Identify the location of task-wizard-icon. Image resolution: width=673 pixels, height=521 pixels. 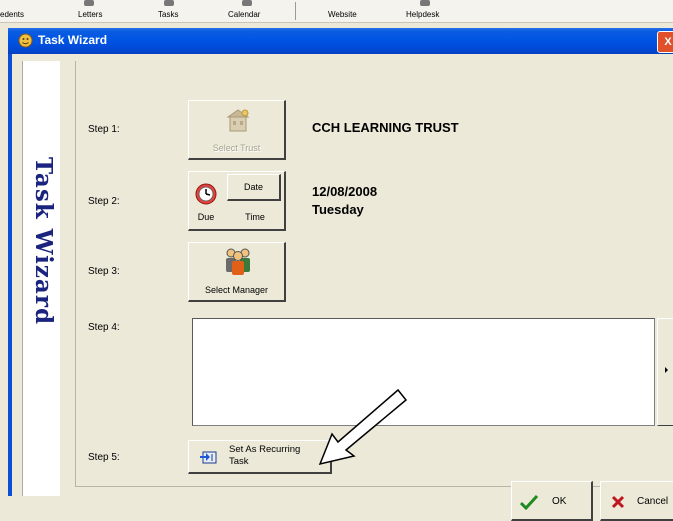
(25, 40).